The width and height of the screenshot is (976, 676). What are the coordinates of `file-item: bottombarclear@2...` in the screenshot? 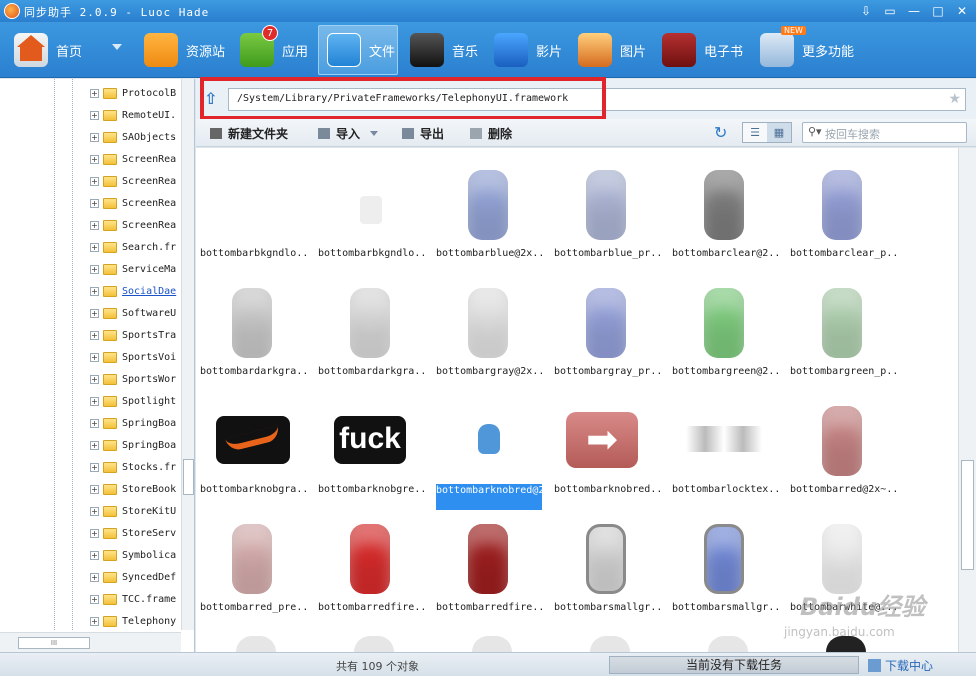 It's located at (724, 213).